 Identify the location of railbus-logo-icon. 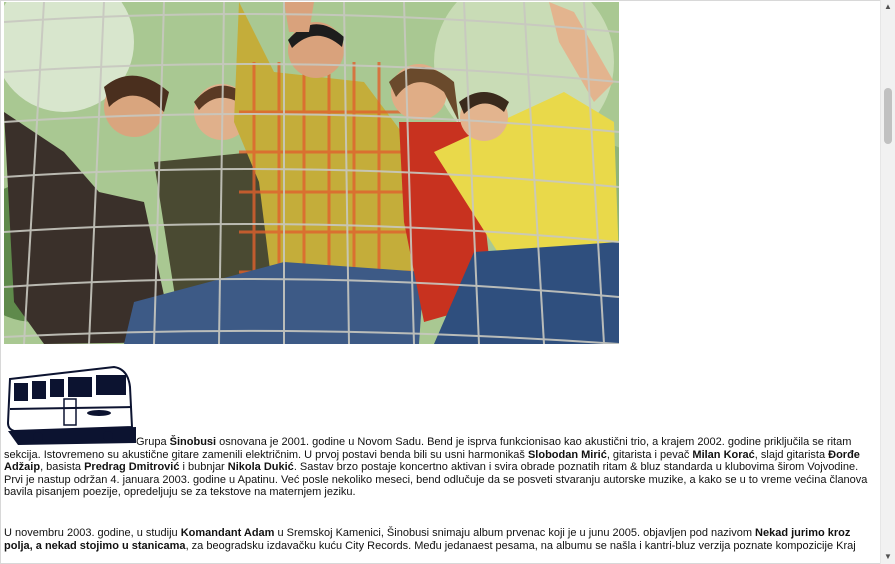
(70, 403).